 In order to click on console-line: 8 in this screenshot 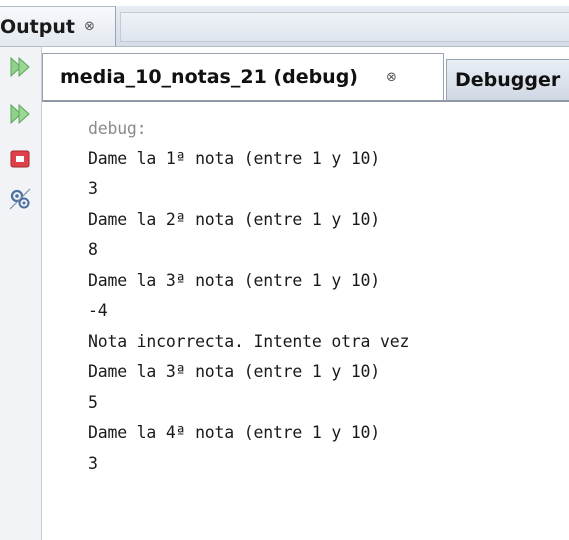, I will do `click(93, 249)`.